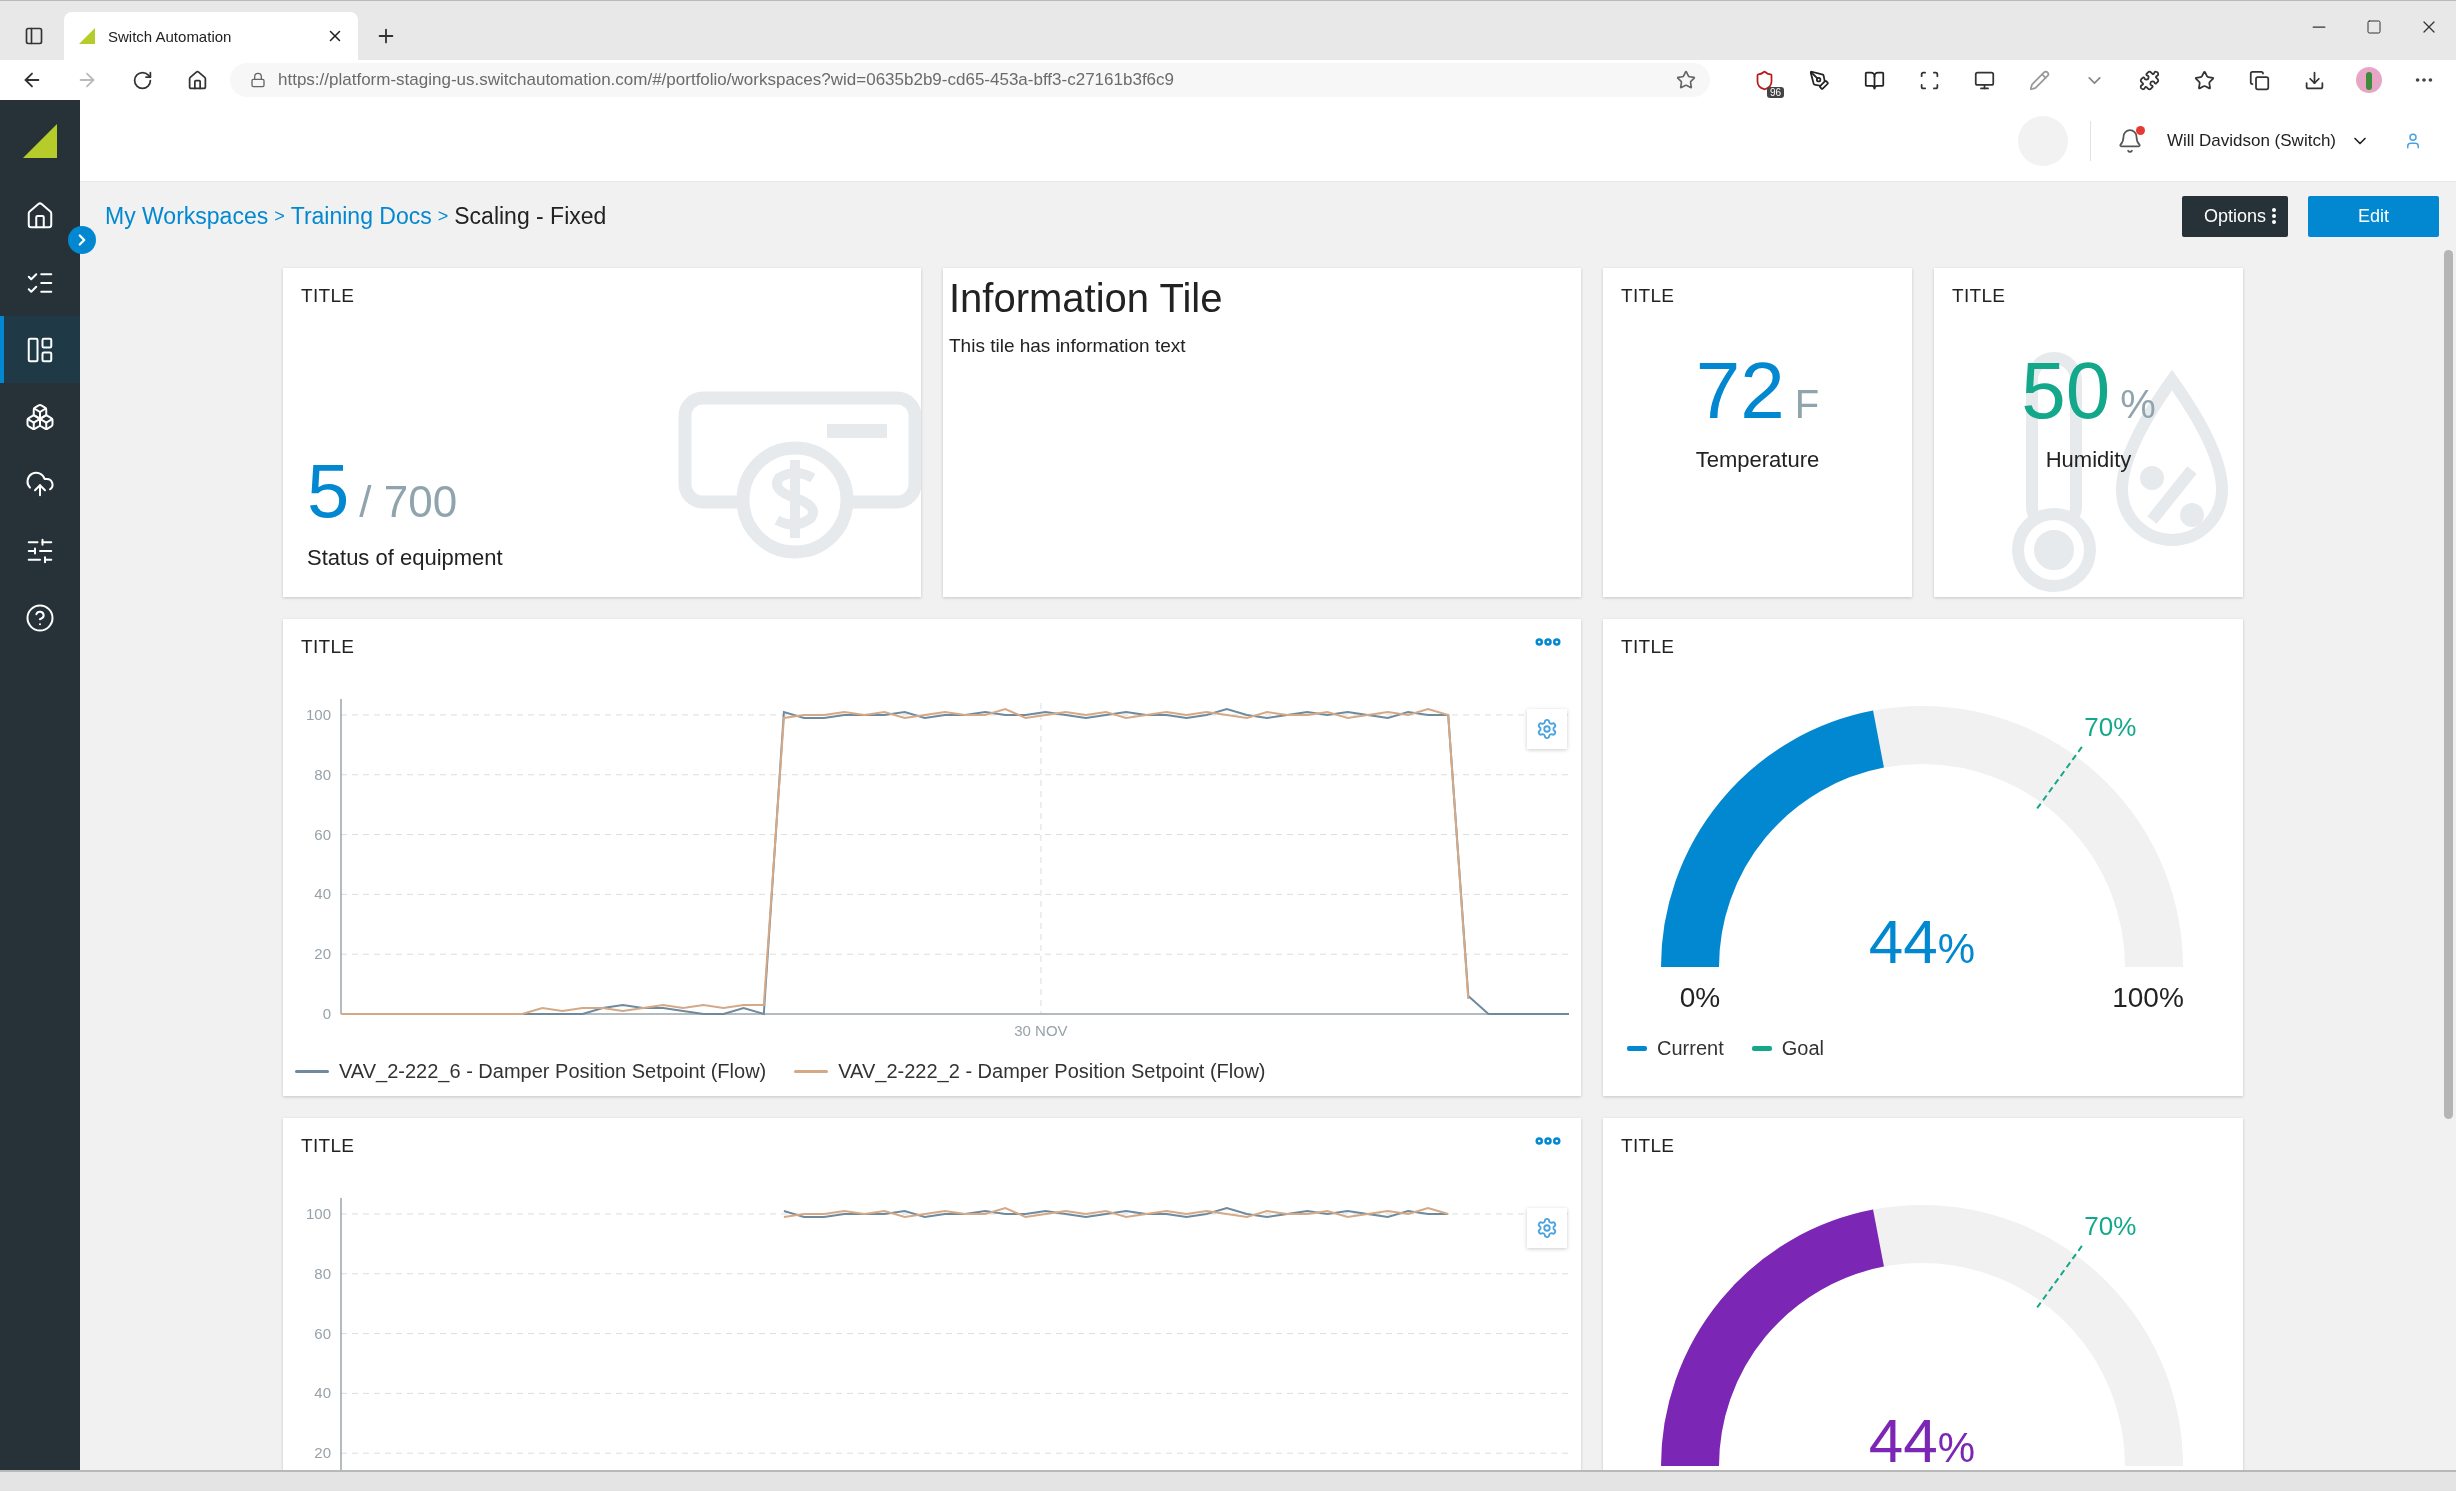 The height and width of the screenshot is (1491, 2456). I want to click on legend-item: VAV_2-222_6 - Damper Position Setpoint (Flow), so click(531, 1071).